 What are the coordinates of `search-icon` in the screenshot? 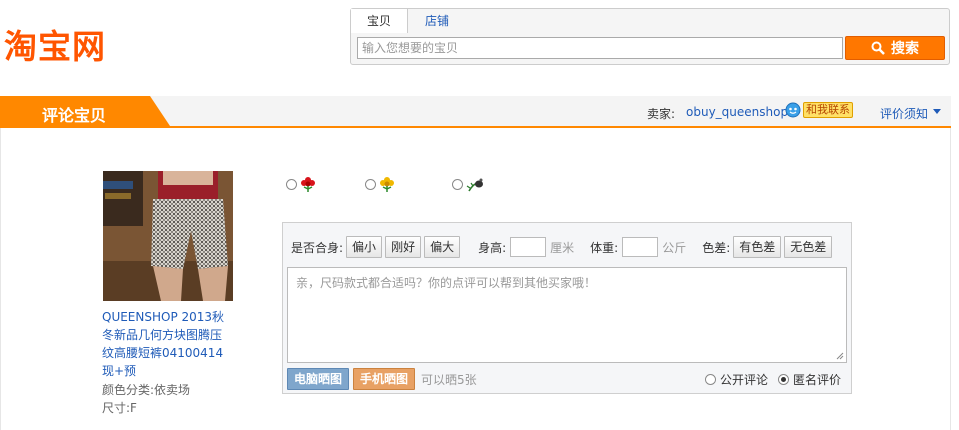 It's located at (878, 48).